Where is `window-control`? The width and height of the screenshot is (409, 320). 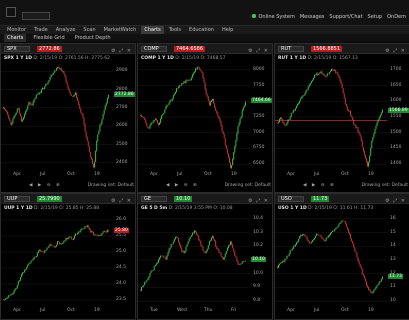
window-control is located at coordinates (11, 12).